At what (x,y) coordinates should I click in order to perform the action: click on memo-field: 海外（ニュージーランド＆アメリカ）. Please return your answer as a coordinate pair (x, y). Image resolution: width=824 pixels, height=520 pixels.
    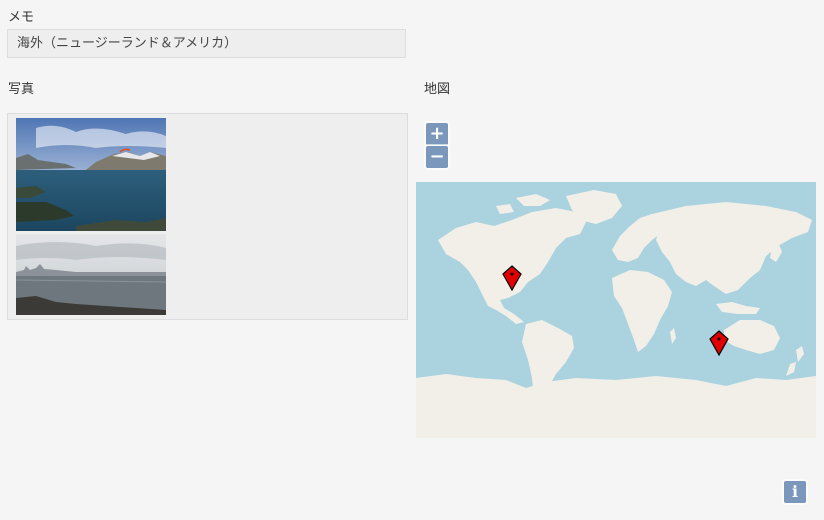
    Looking at the image, I should click on (206, 43).